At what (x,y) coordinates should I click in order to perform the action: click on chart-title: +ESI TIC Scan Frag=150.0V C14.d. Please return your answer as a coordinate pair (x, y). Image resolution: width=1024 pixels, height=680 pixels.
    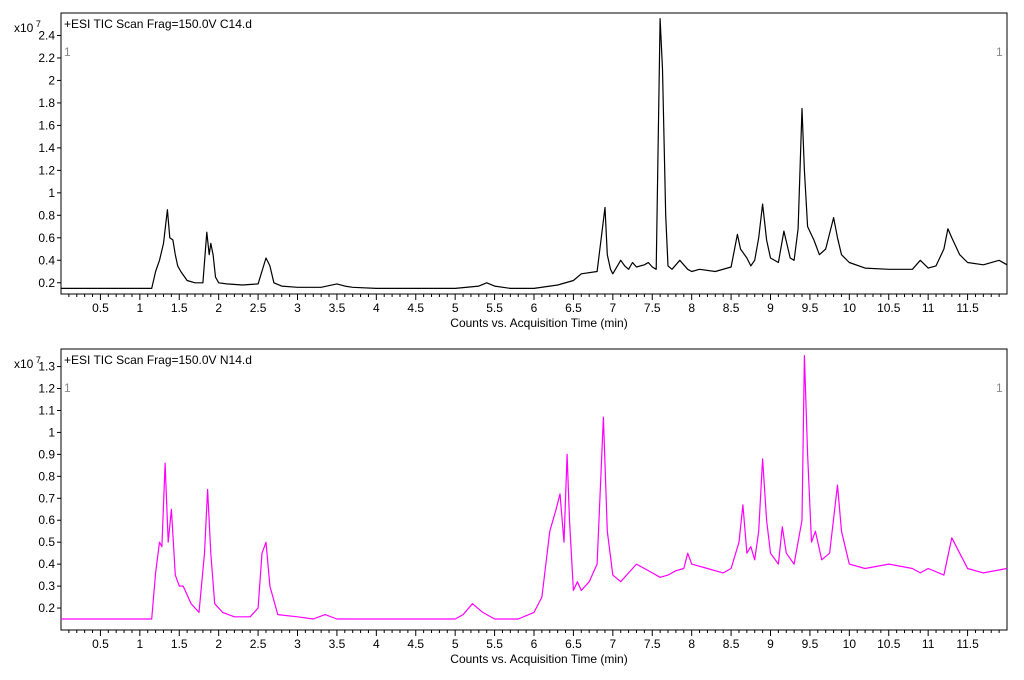
    Looking at the image, I should click on (158, 24).